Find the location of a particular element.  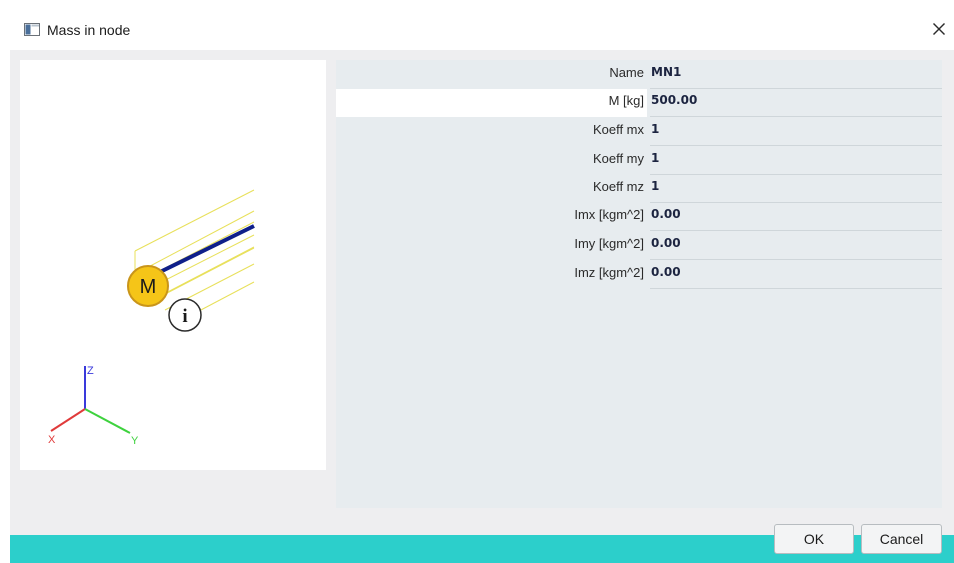

property-row-koeff-my: Koeff my 1 is located at coordinates (639, 160).